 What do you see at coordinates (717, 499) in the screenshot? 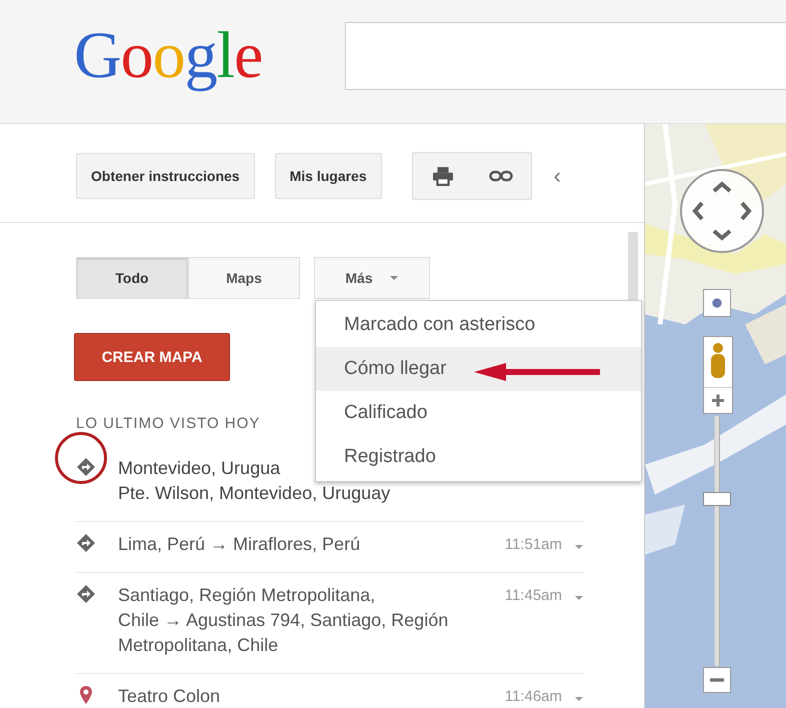
I see `zoom-slider-thumb` at bounding box center [717, 499].